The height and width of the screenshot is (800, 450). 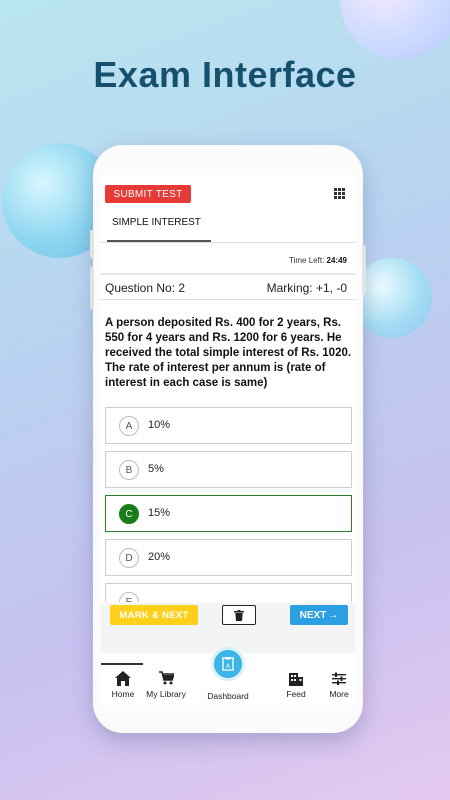 What do you see at coordinates (296, 679) in the screenshot?
I see `building-icon` at bounding box center [296, 679].